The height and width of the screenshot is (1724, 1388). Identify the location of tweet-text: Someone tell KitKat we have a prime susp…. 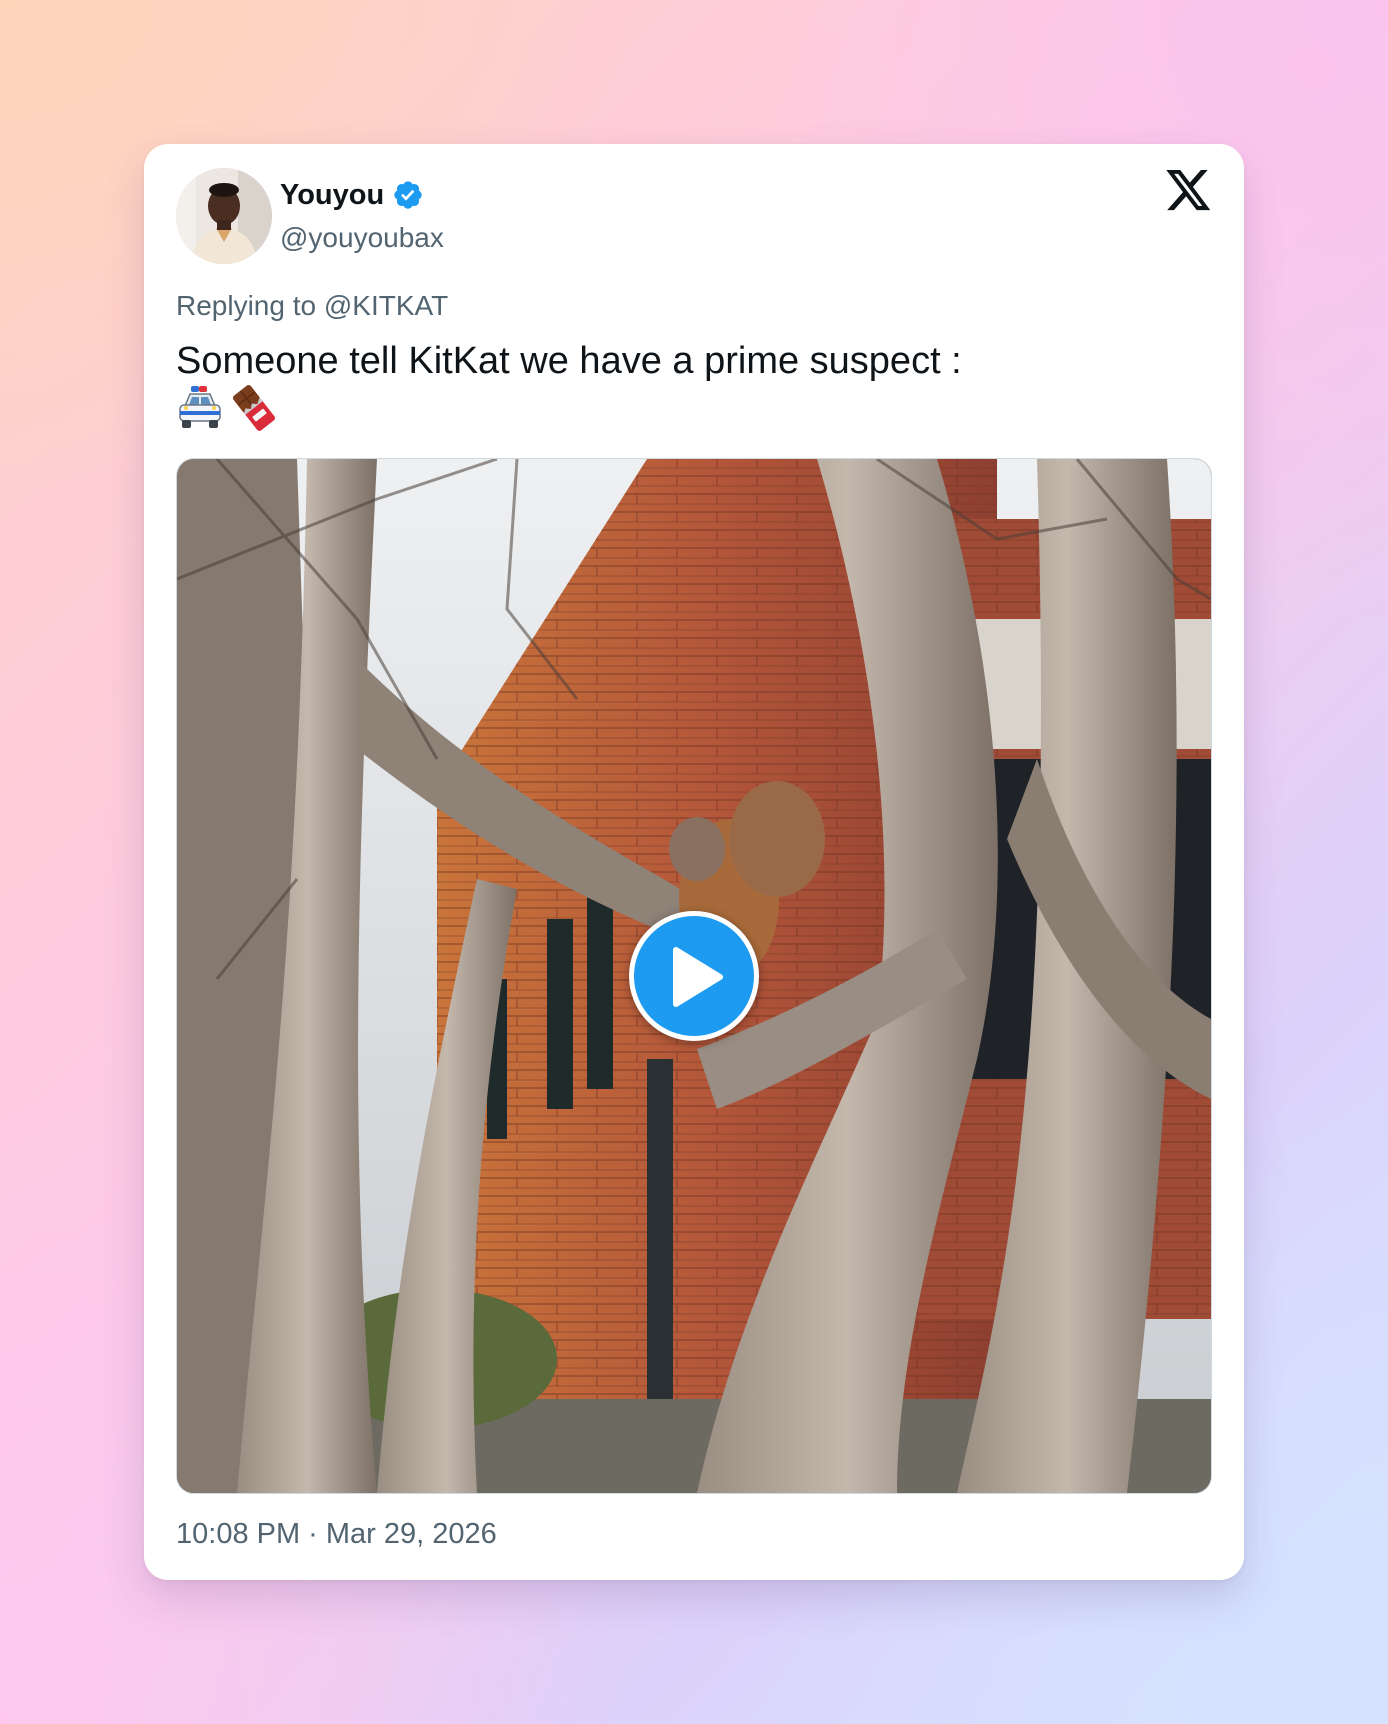
(569, 361).